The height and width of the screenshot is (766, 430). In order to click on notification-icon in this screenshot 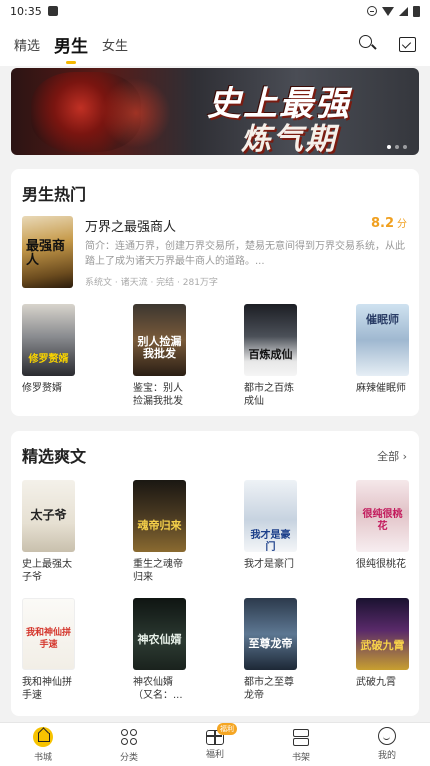, I will do `click(52, 11)`.